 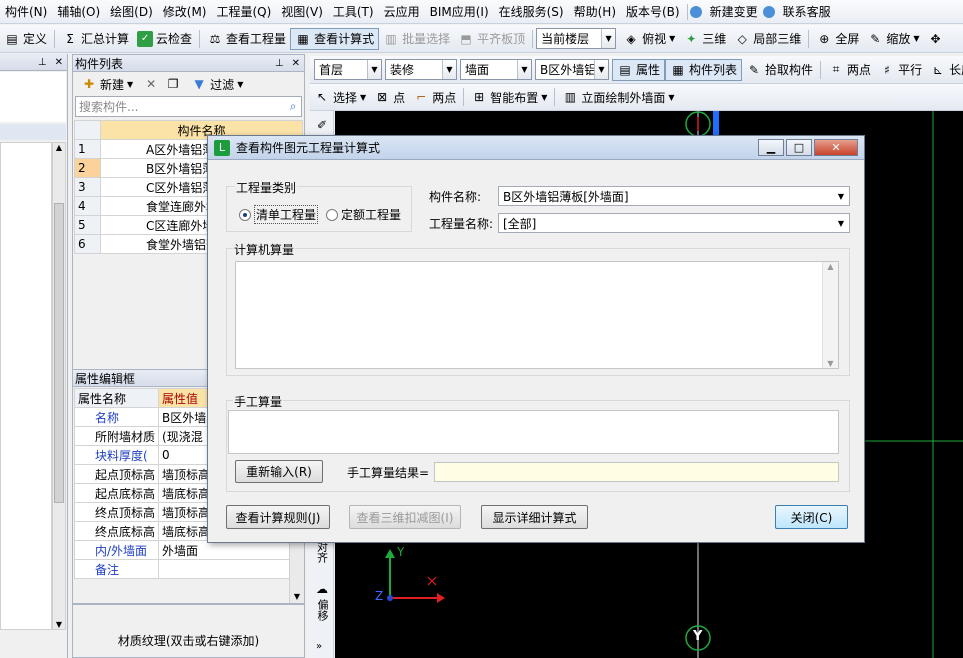 What do you see at coordinates (363, 214) in the screenshot?
I see `radio-quota-quantity: 定额工程量` at bounding box center [363, 214].